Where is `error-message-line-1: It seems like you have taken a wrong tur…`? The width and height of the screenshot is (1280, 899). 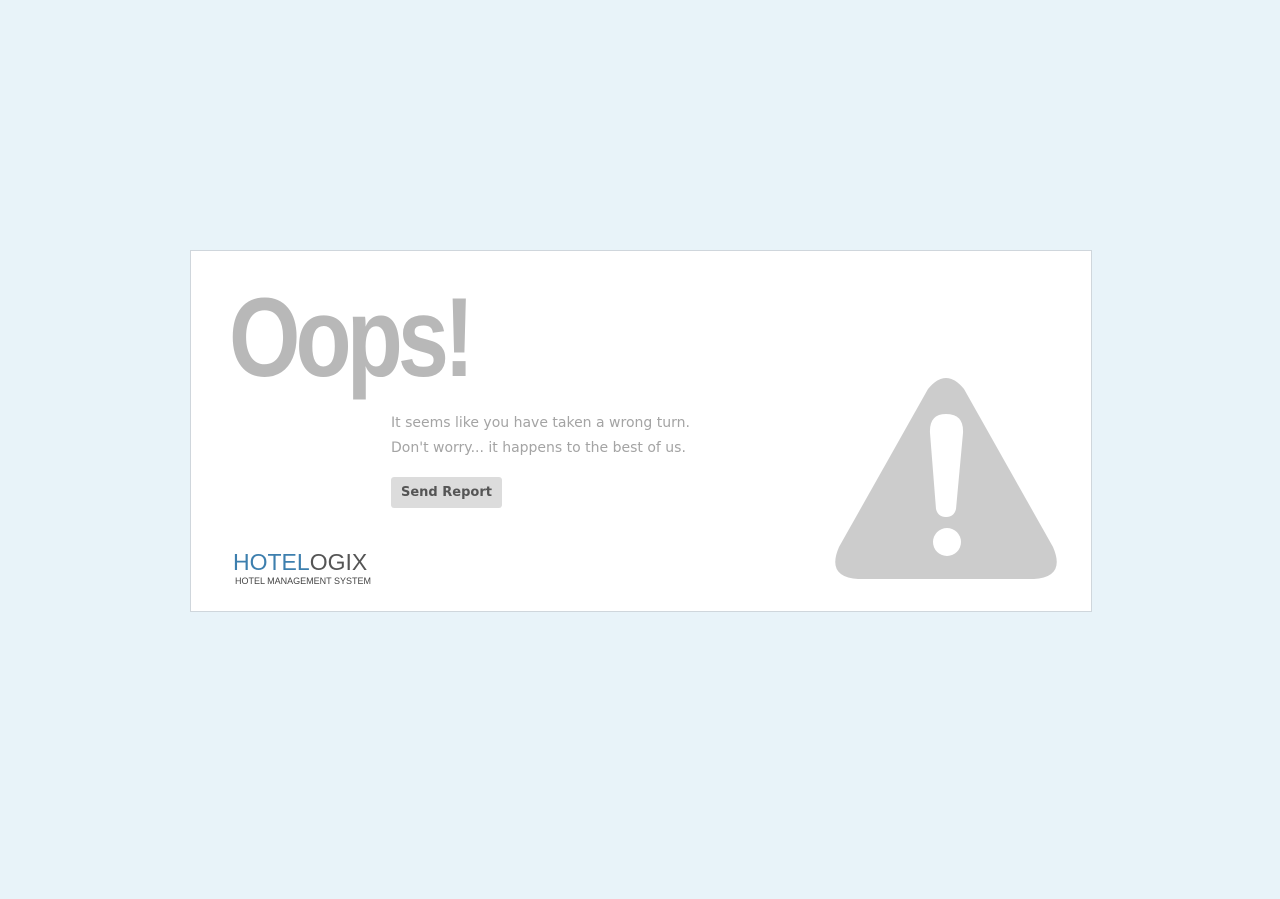 error-message-line-1: It seems like you have taken a wrong tur… is located at coordinates (540, 423).